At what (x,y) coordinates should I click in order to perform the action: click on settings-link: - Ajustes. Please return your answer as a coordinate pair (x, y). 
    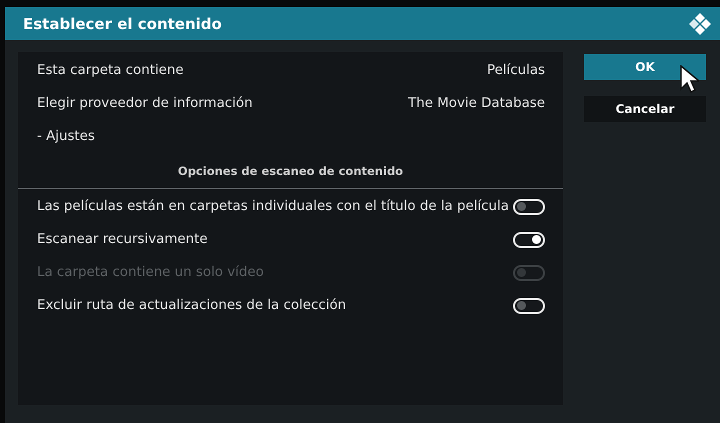
    Looking at the image, I should click on (66, 136).